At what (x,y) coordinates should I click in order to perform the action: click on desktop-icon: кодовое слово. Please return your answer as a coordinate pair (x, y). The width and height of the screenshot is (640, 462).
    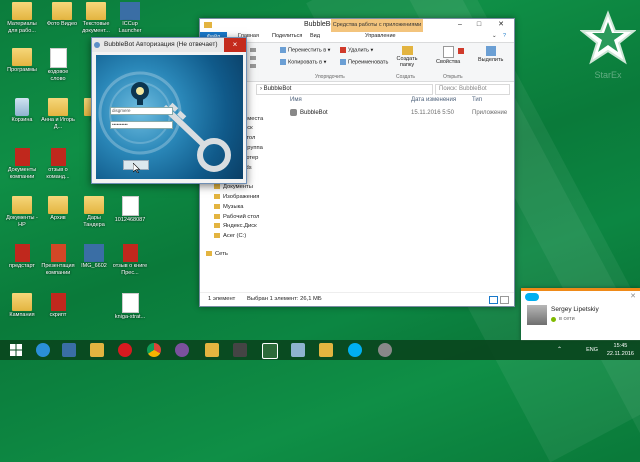
    Looking at the image, I should click on (58, 65).